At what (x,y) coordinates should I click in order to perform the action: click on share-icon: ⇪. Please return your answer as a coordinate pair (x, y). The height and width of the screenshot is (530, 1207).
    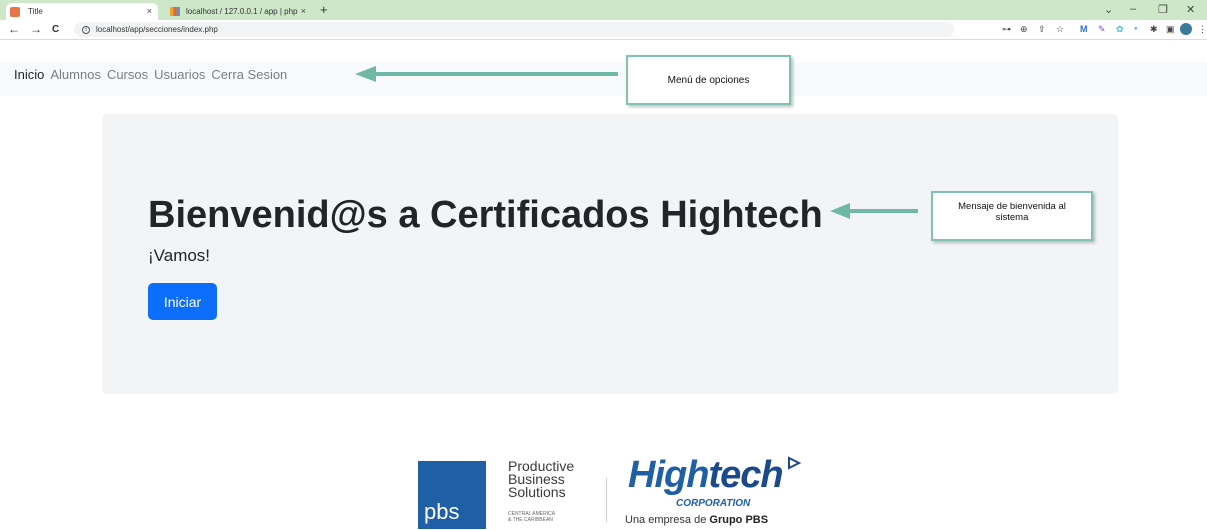
    Looking at the image, I should click on (1042, 29).